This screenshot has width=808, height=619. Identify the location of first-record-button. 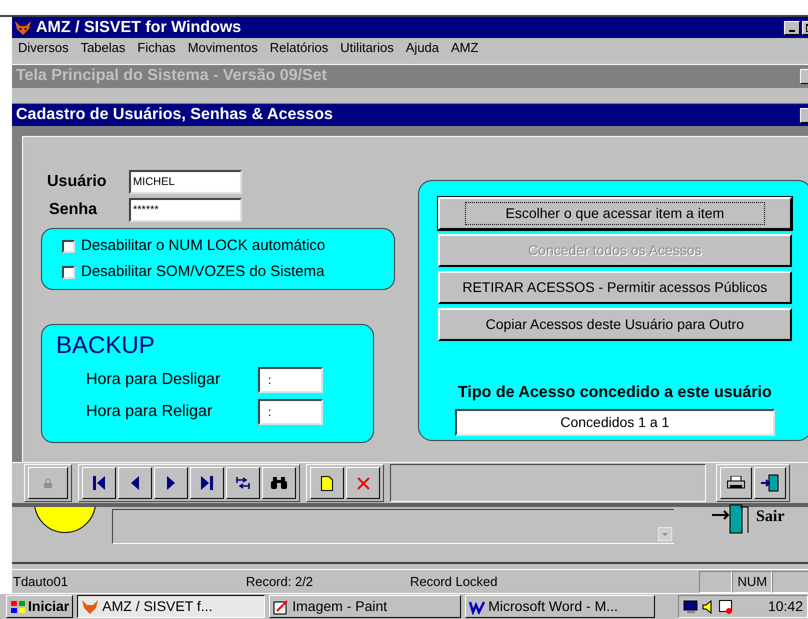
(99, 483).